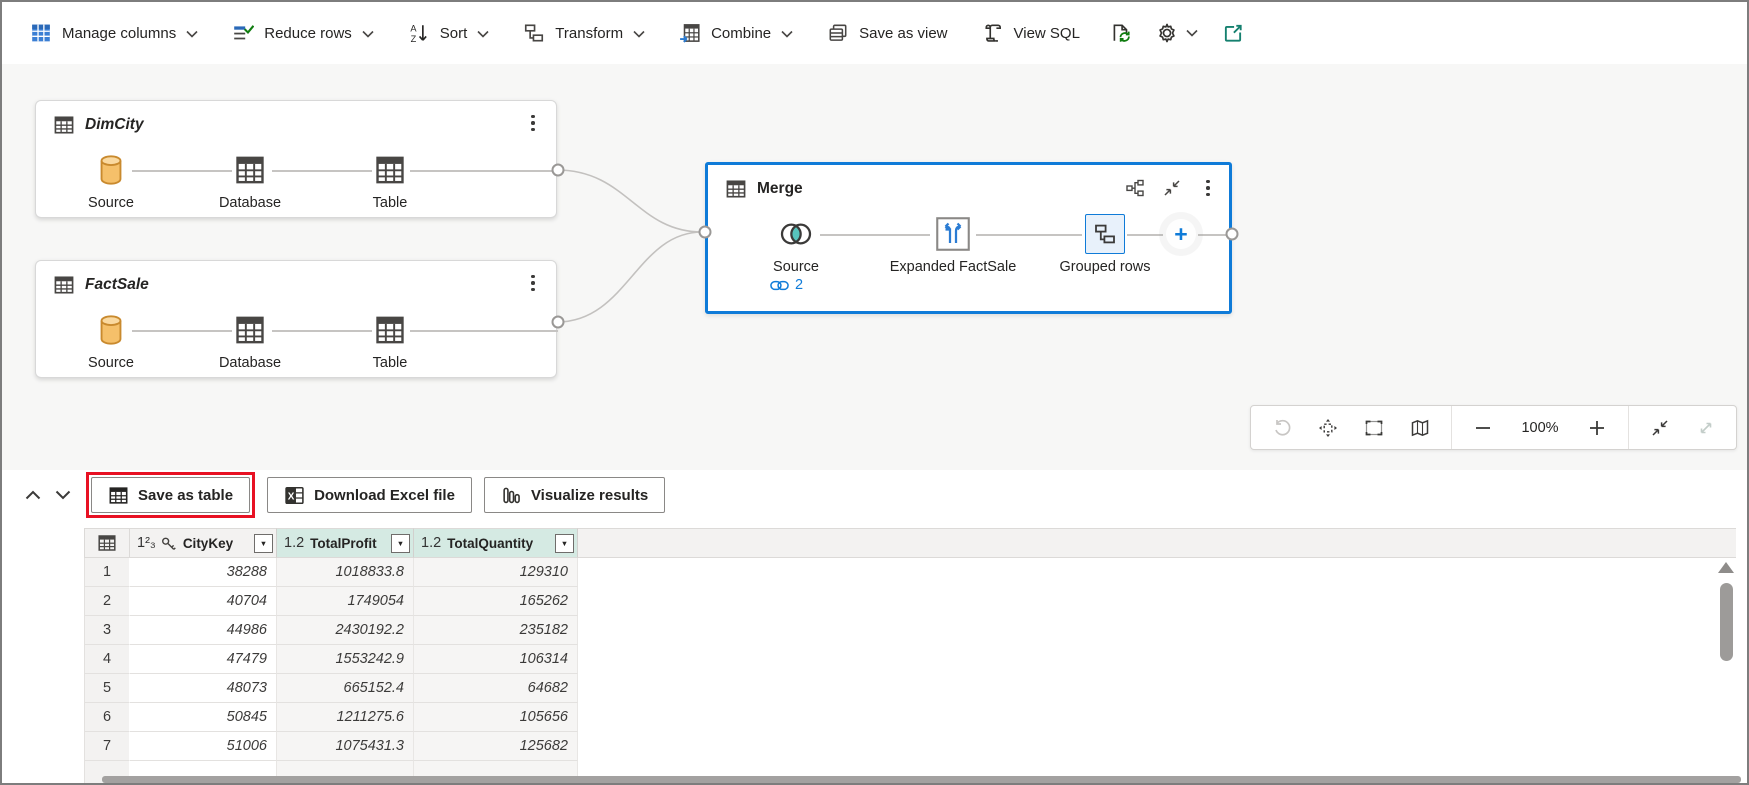 The image size is (1749, 785). I want to click on step-label: Expanded FactSale, so click(953, 267).